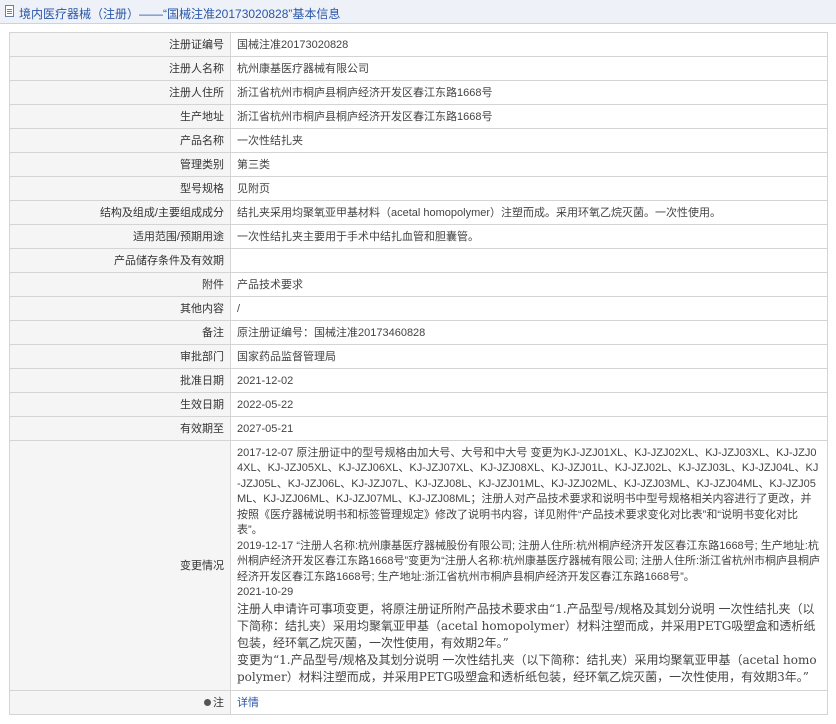 Image resolution: width=836 pixels, height=724 pixels. What do you see at coordinates (120, 356) in the screenshot?
I see `row-label: 审批部门` at bounding box center [120, 356].